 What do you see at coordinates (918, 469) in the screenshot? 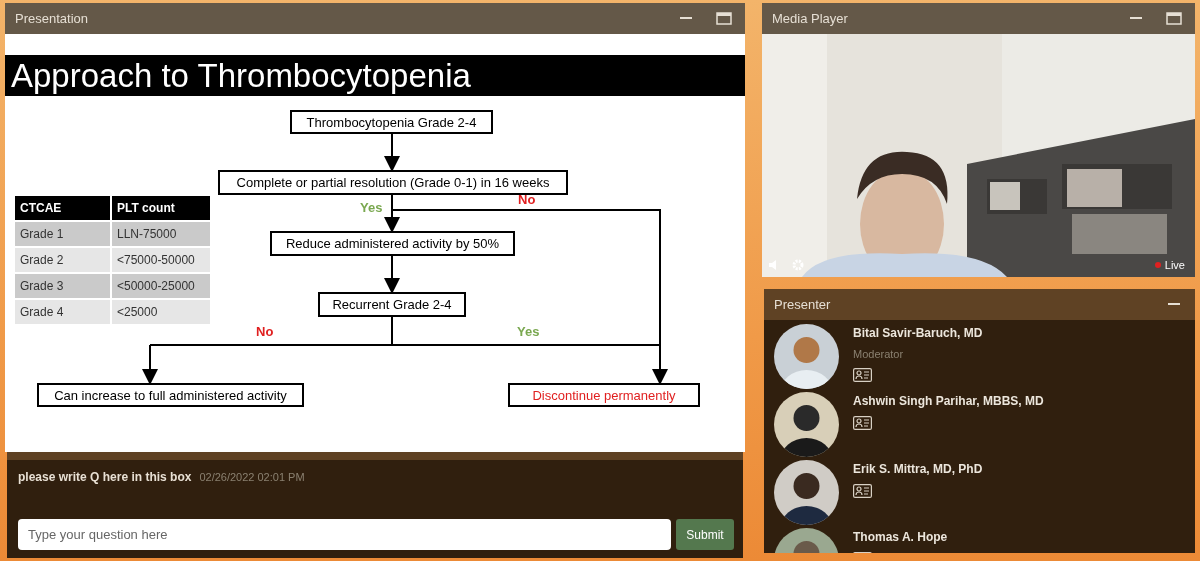
I see `presenter-name: Erik S. Mittra, MD, PhD` at bounding box center [918, 469].